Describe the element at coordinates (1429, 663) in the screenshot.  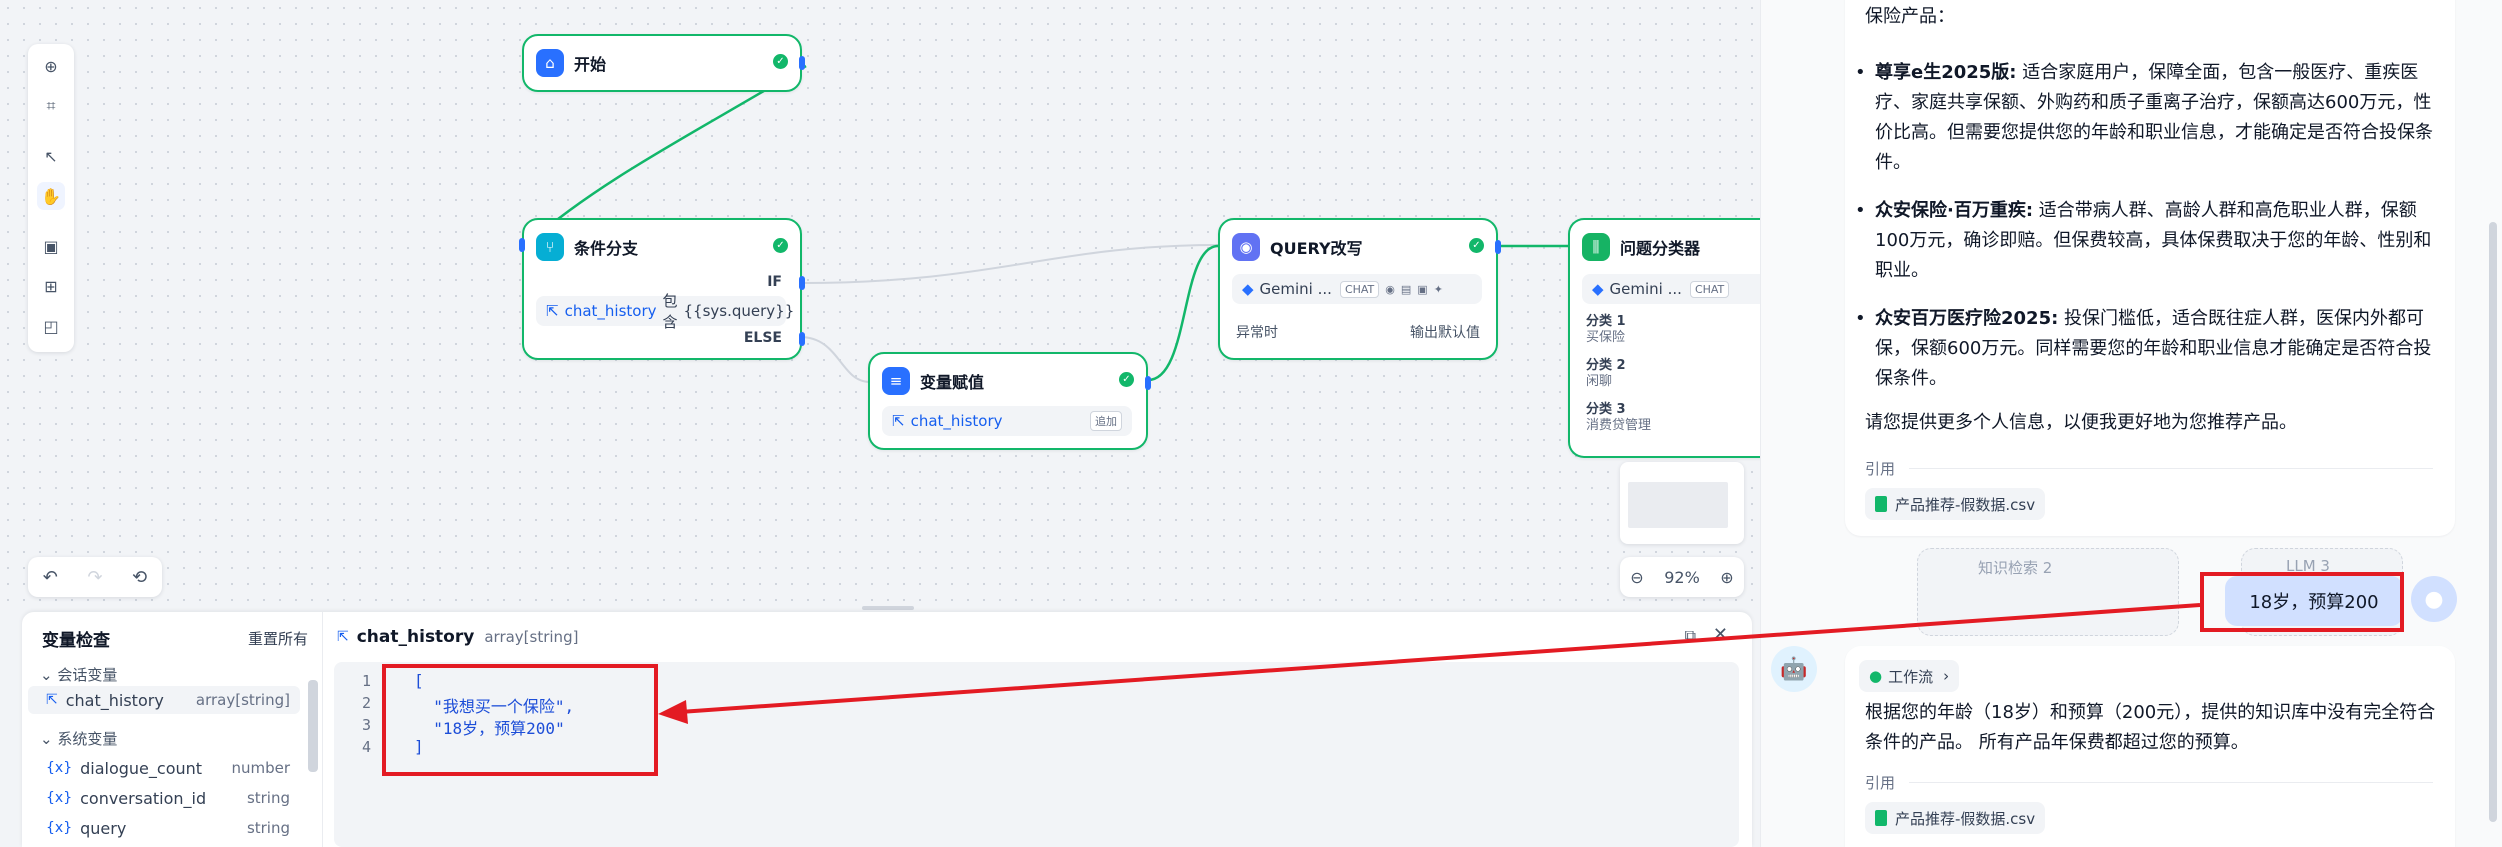
I see `annotation-arrow` at that location.